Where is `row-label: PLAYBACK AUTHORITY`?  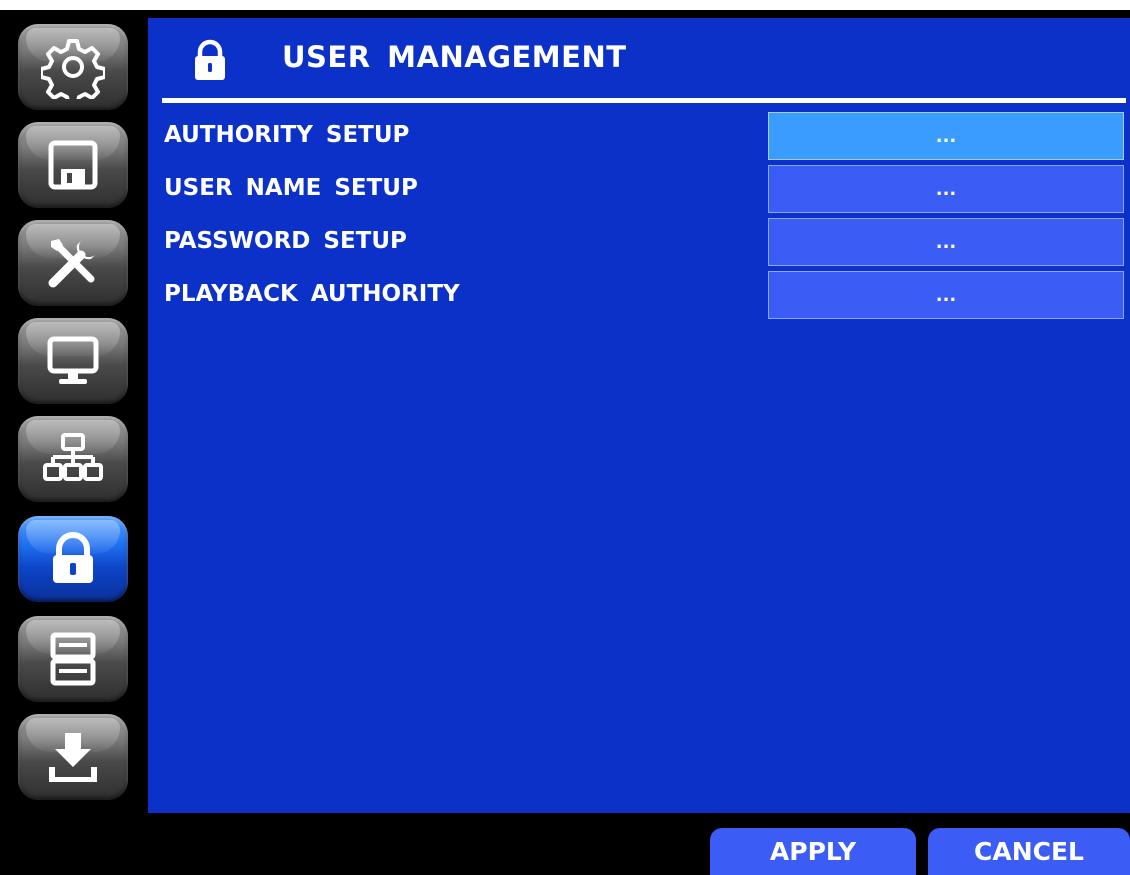 row-label: PLAYBACK AUTHORITY is located at coordinates (312, 294).